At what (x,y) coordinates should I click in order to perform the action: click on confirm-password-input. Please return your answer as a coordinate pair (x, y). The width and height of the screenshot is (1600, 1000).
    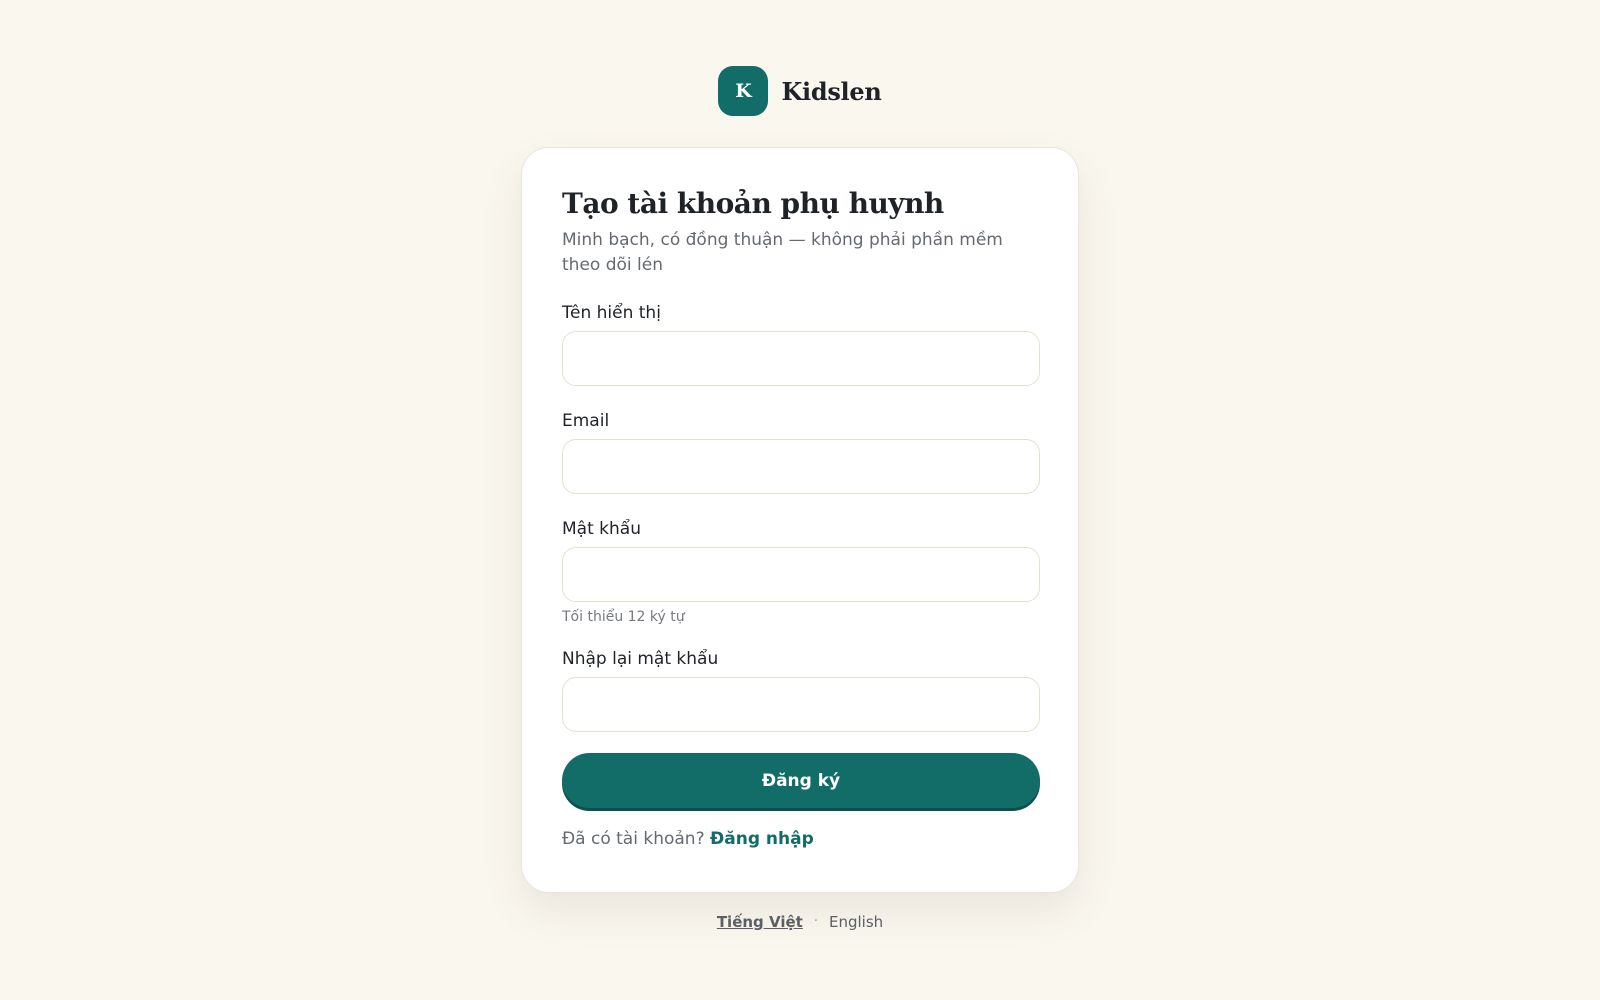
    Looking at the image, I should click on (801, 704).